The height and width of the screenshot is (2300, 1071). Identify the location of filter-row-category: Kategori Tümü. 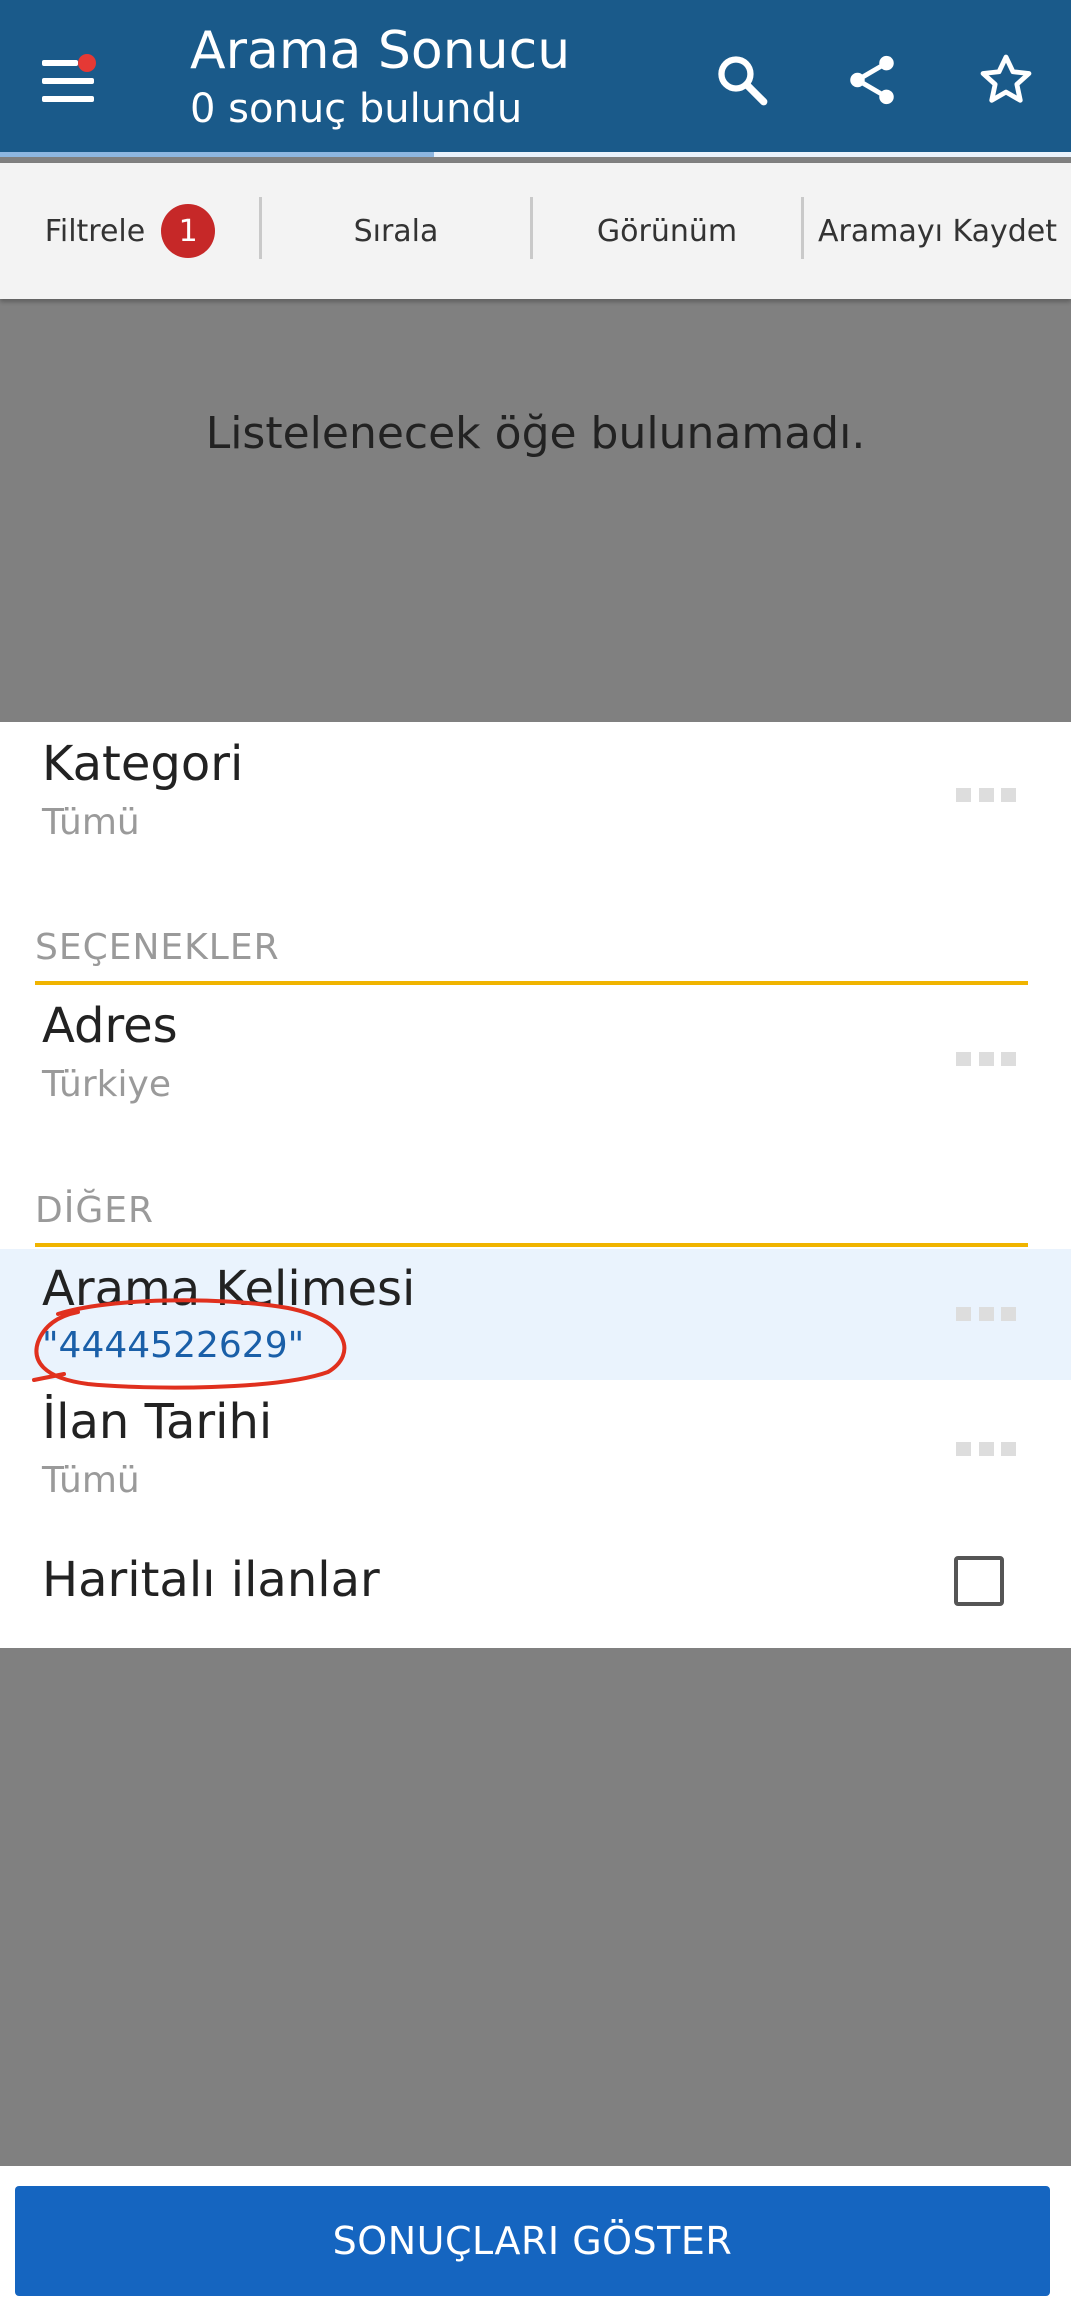
(535, 802).